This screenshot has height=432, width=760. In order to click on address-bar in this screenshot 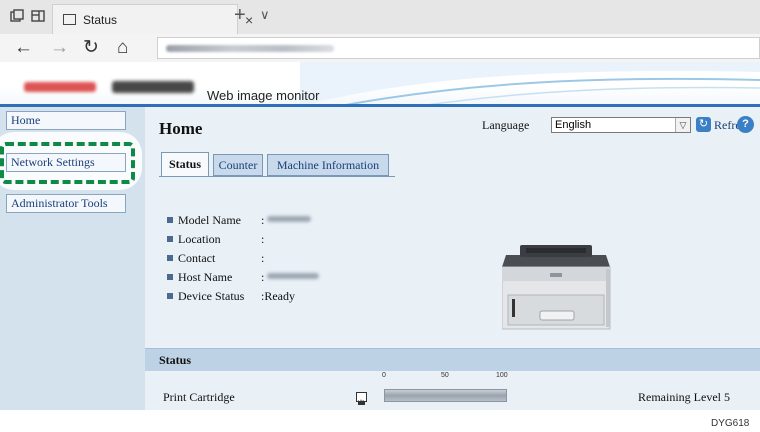, I will do `click(458, 48)`.